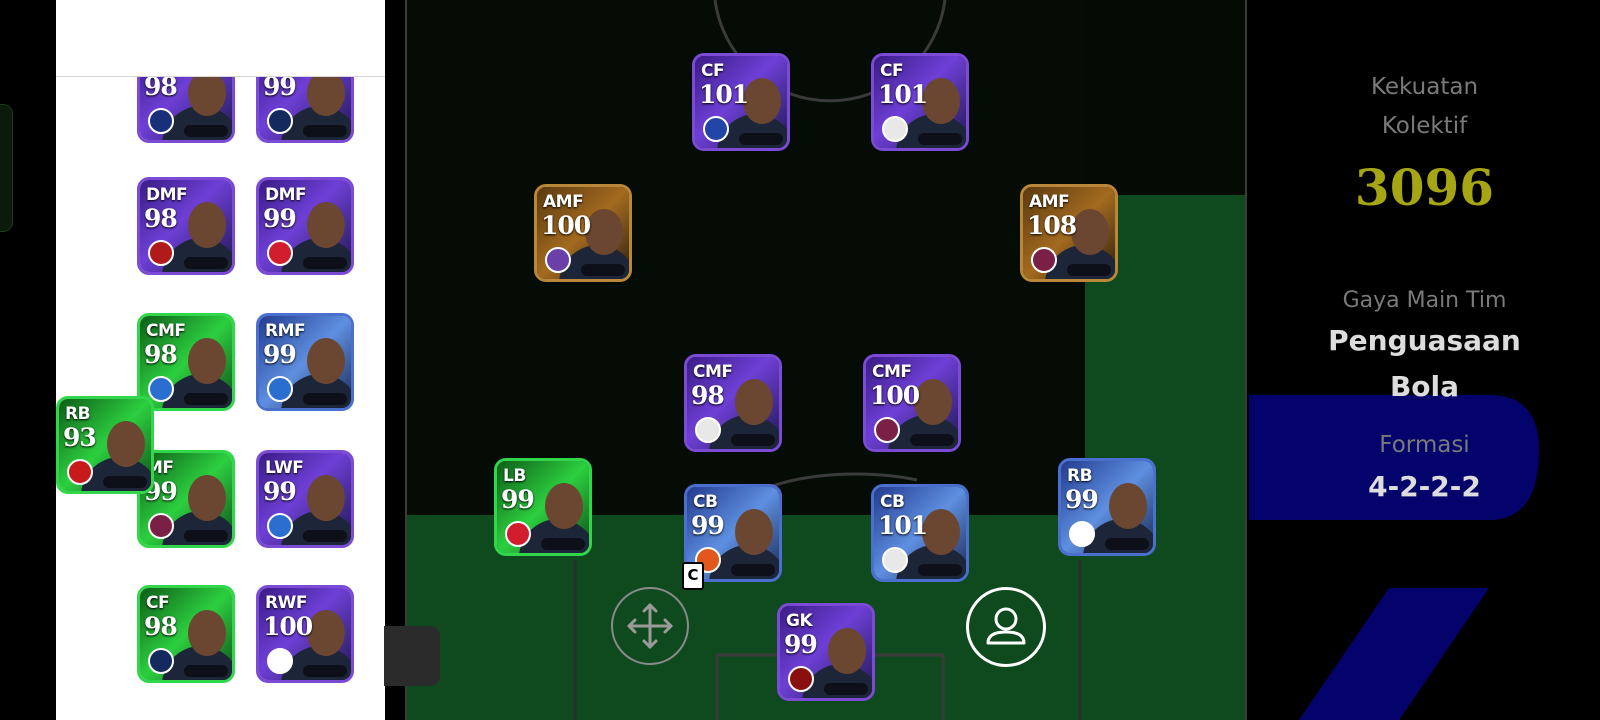  Describe the element at coordinates (161, 661) in the screenshot. I see `psg-badge-icon` at that location.